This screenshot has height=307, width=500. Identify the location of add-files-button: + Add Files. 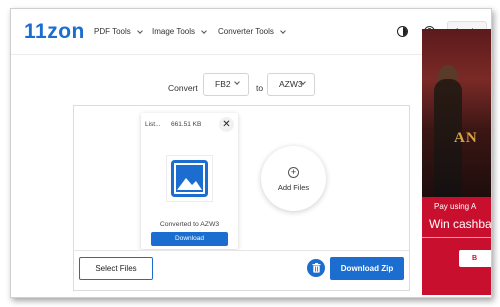
(293, 178).